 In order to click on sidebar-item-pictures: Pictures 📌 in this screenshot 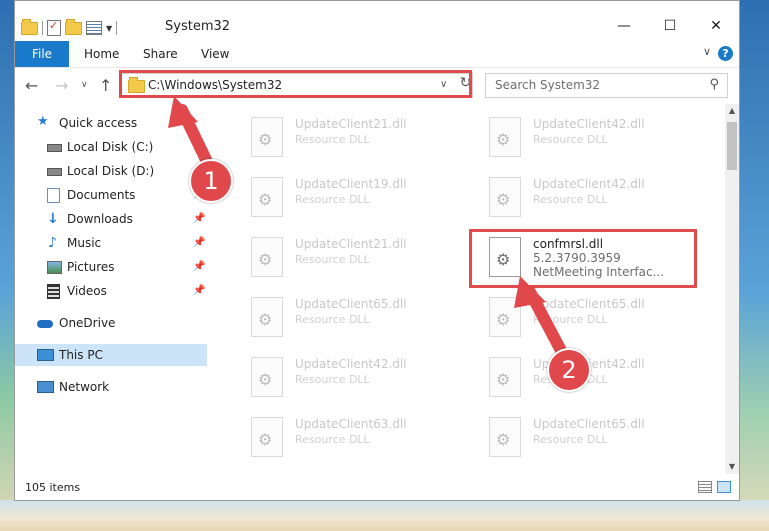, I will do `click(111, 267)`.